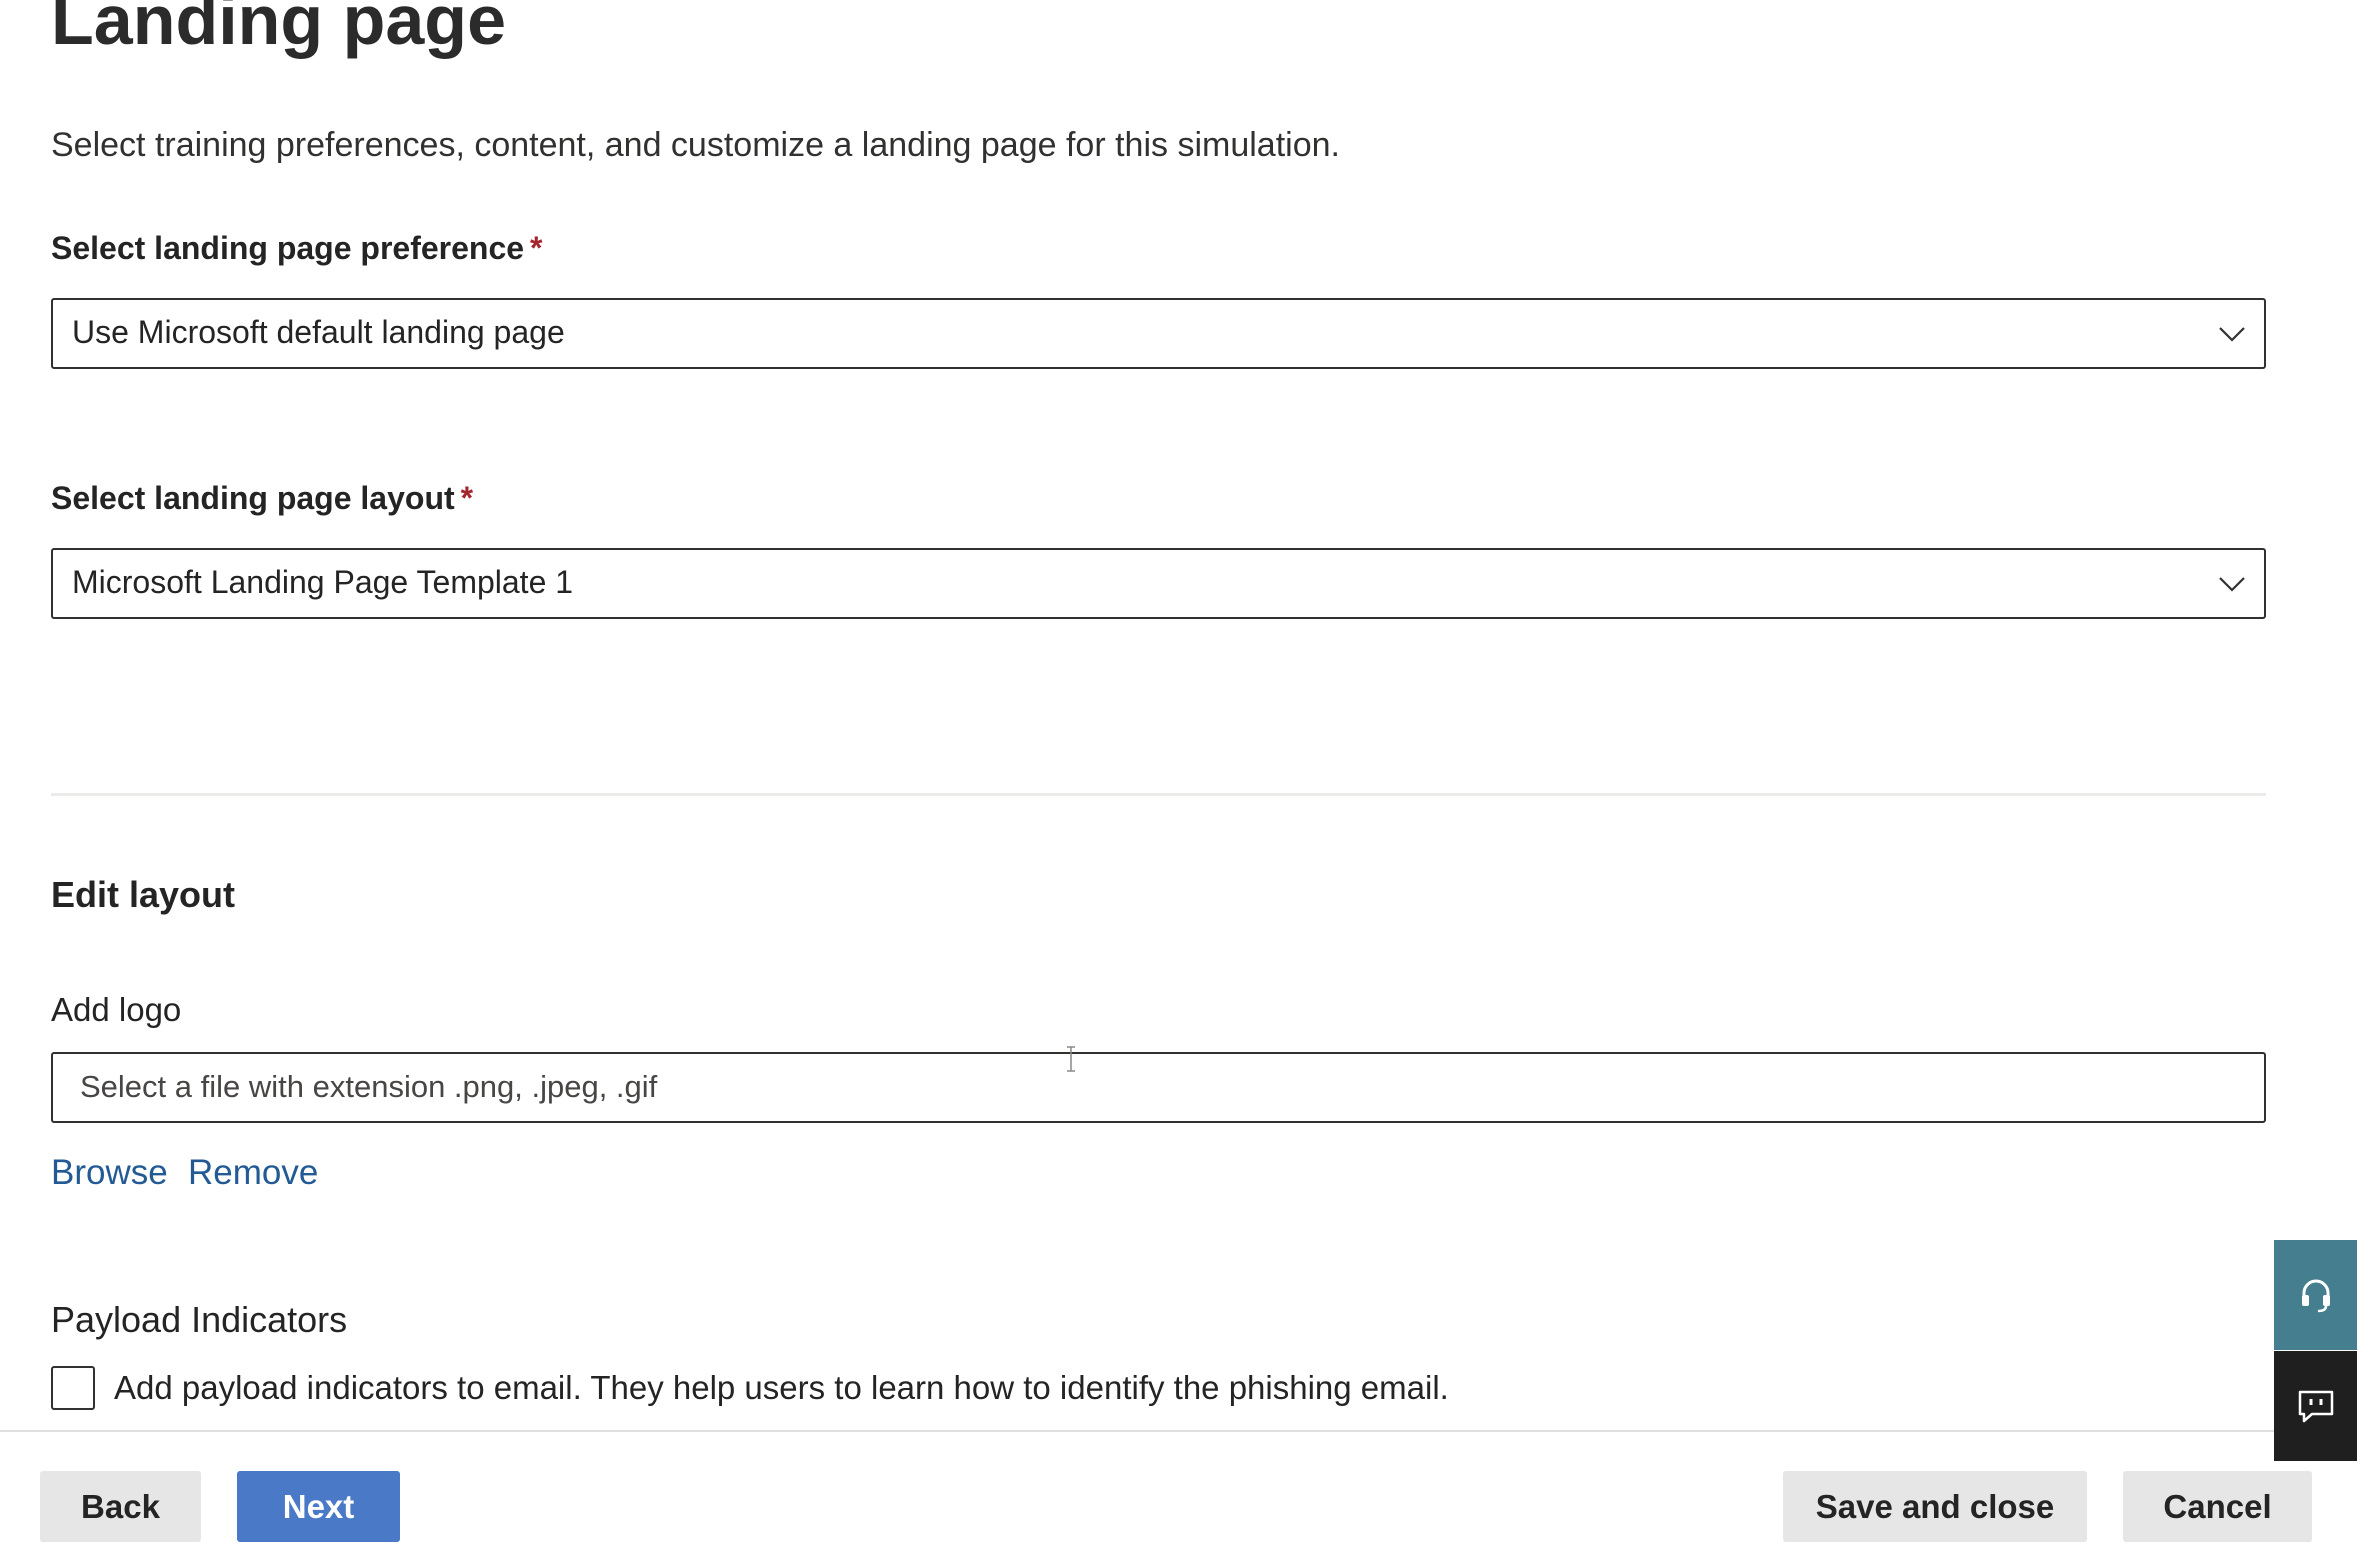 The width and height of the screenshot is (2357, 1560). I want to click on next-button: Next, so click(318, 1506).